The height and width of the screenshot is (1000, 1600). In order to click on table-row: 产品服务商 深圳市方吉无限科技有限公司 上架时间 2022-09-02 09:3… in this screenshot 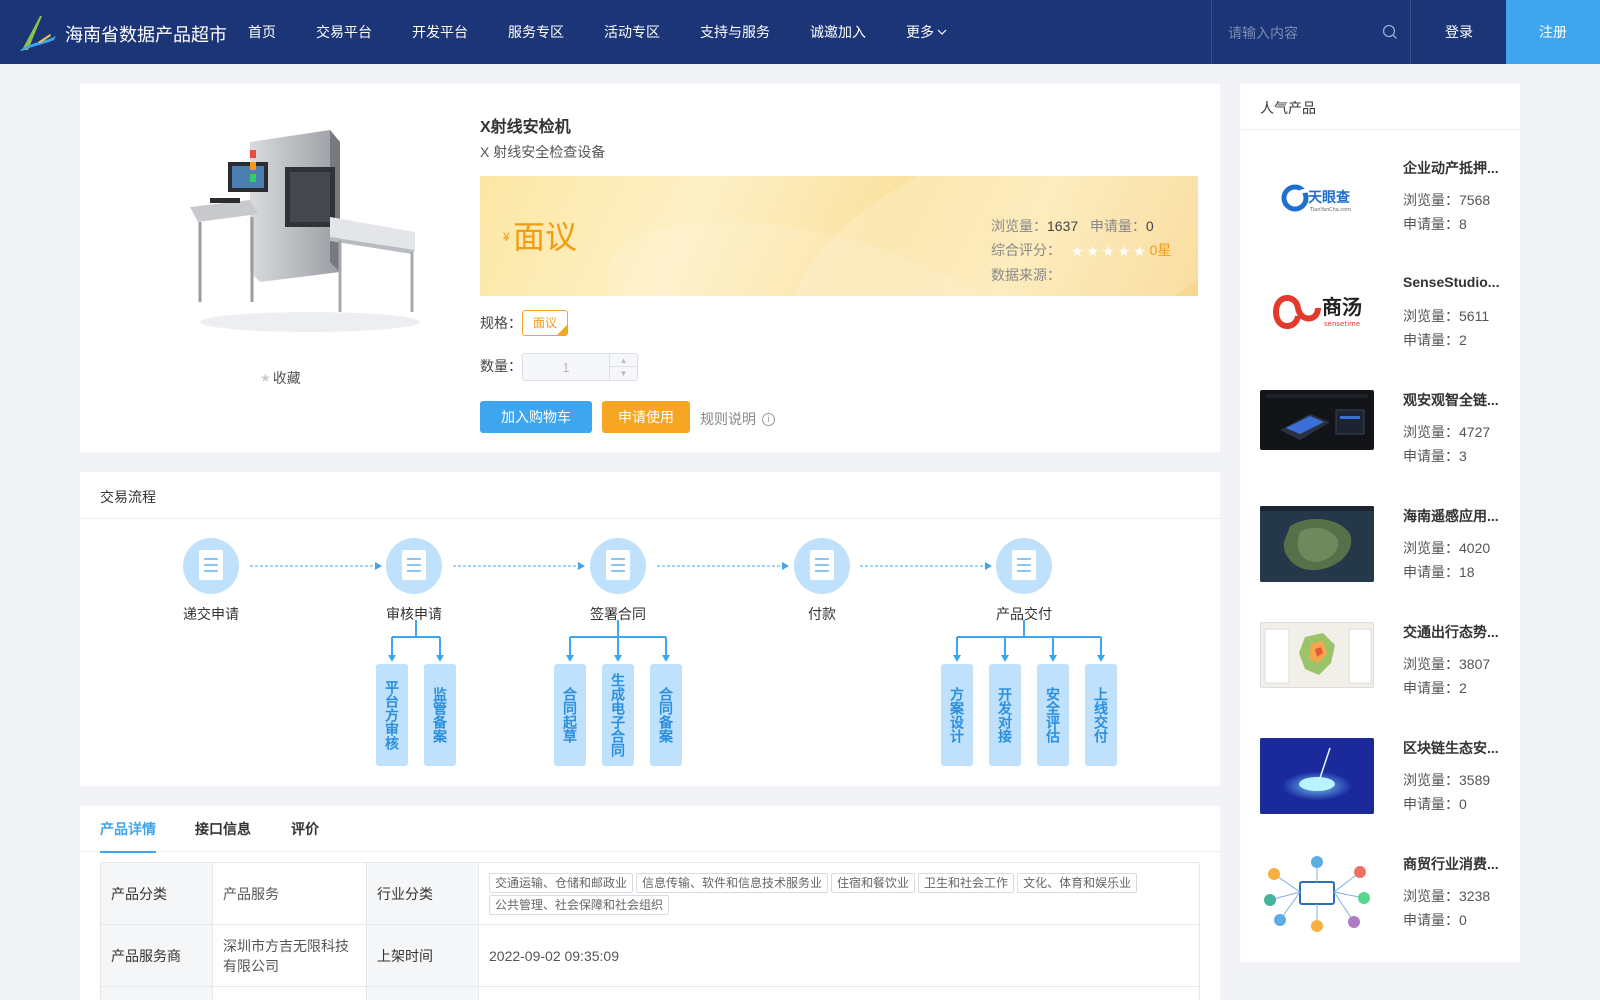, I will do `click(650, 955)`.